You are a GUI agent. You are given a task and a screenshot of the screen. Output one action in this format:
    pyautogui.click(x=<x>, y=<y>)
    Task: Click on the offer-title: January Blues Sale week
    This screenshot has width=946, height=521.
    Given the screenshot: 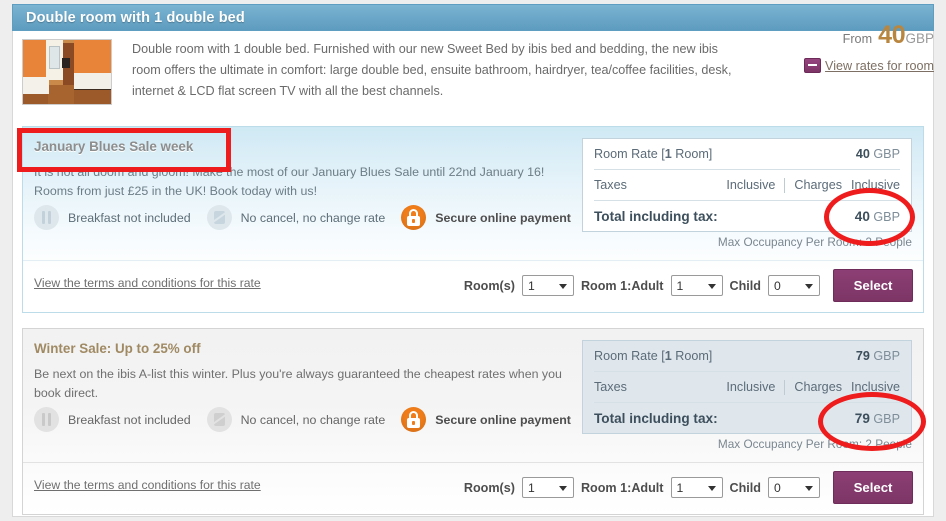 What is the action you would take?
    pyautogui.click(x=114, y=146)
    